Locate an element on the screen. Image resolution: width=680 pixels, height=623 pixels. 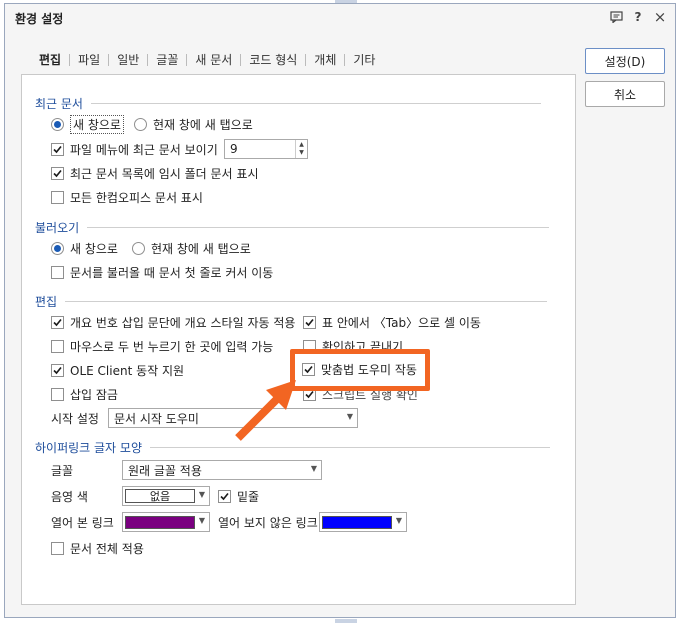
unvisited-link-label: 열어 보지 않은 링크 is located at coordinates (268, 522).